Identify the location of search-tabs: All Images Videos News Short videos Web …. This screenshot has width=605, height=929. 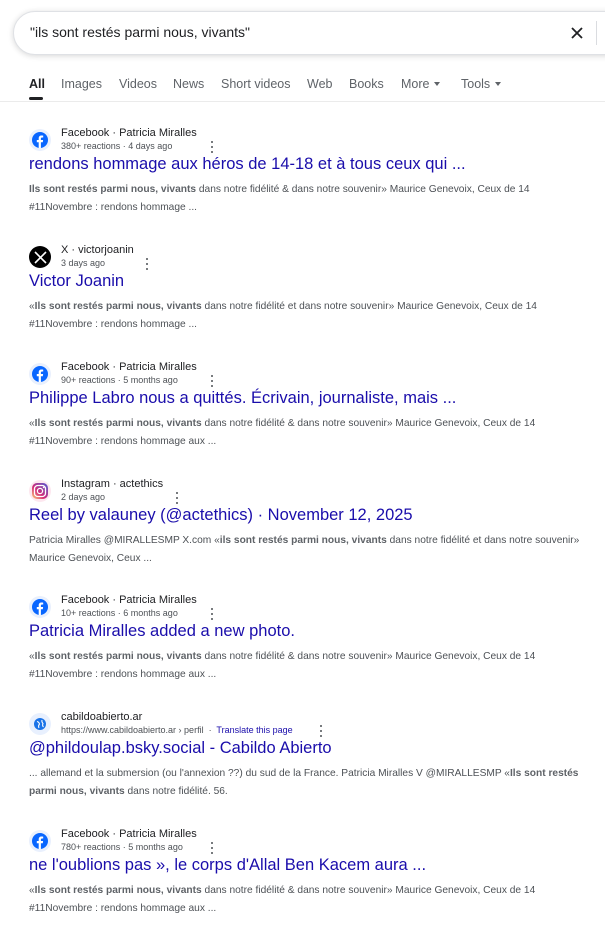
(302, 89).